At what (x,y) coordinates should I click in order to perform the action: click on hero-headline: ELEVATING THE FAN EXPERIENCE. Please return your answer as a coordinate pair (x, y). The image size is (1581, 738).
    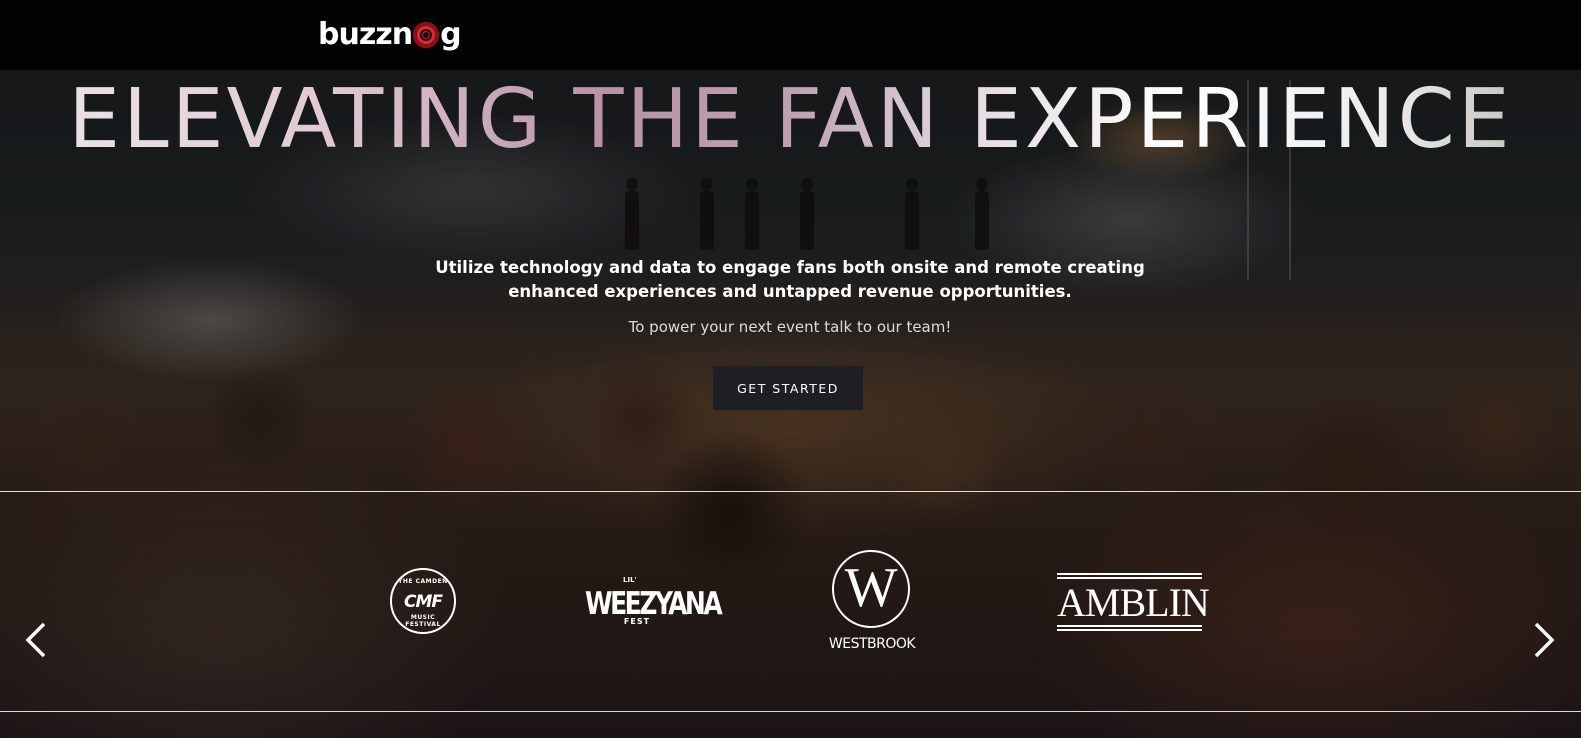
    Looking at the image, I should click on (790, 120).